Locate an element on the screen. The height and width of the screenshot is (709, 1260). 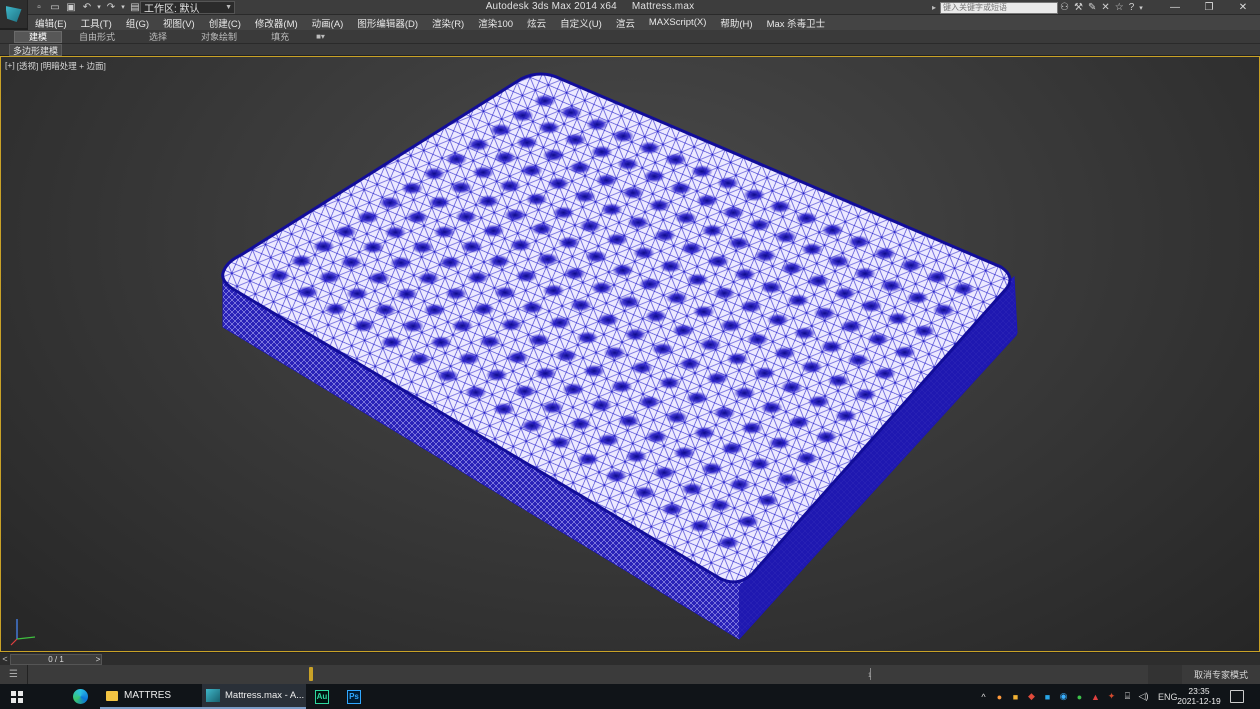
exchange-icon: ✕ is located at coordinates (1105, 7).